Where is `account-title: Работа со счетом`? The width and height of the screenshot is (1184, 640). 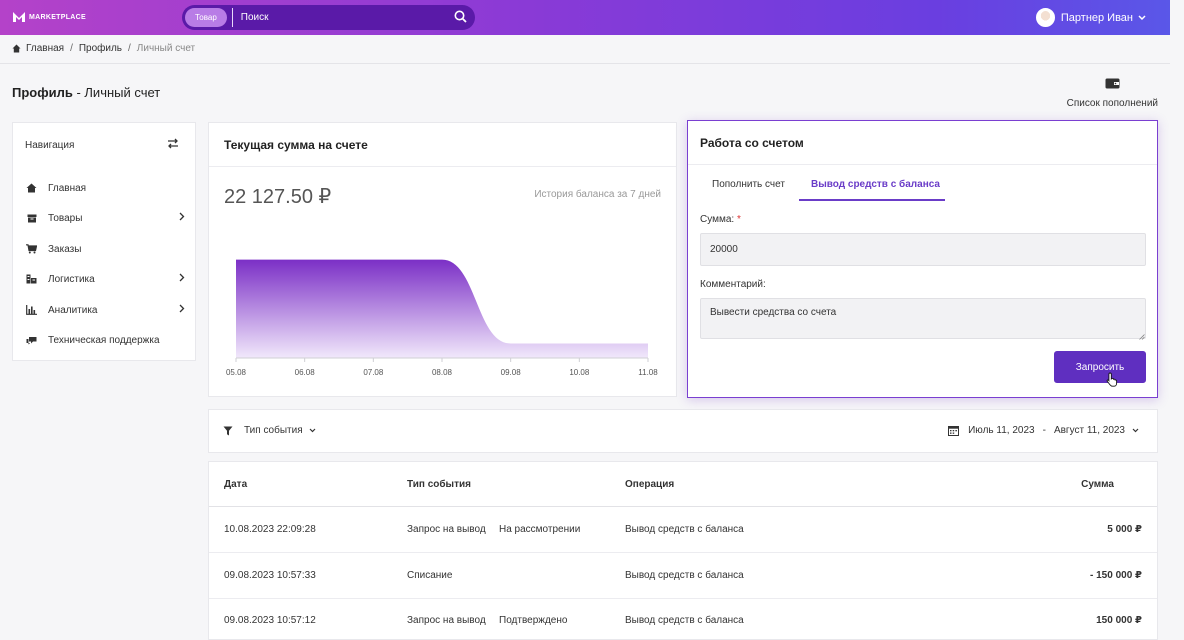 account-title: Работа со счетом is located at coordinates (752, 143).